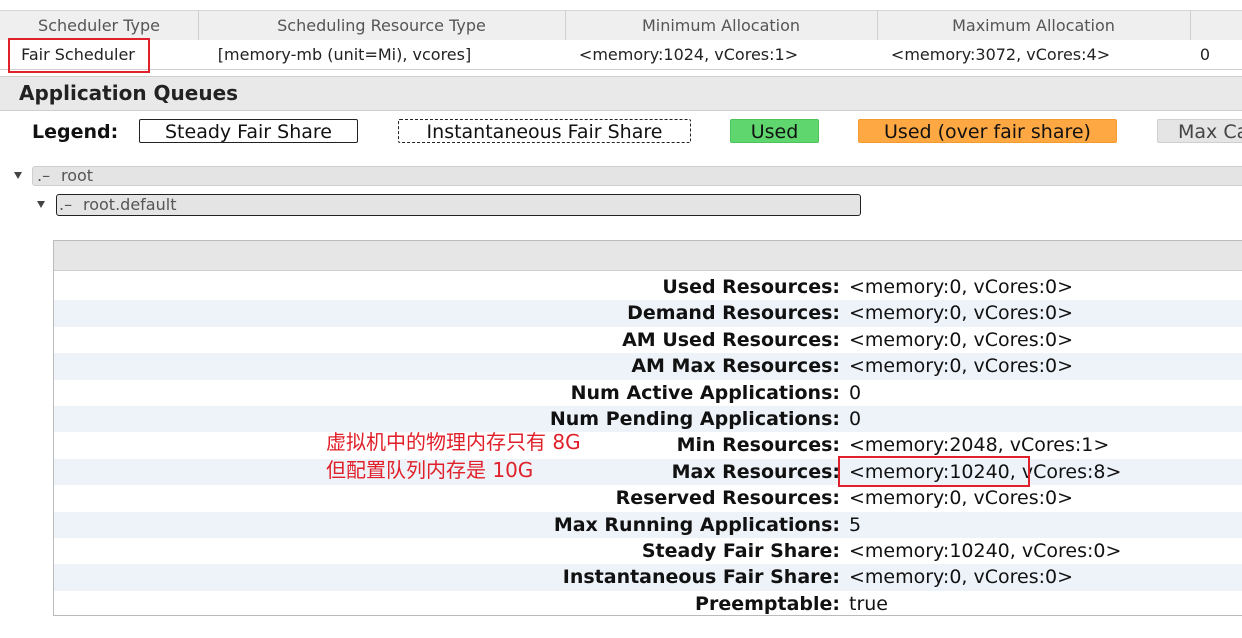 Image resolution: width=1242 pixels, height=638 pixels. Describe the element at coordinates (18, 175) in the screenshot. I see `root-expand-icon` at that location.